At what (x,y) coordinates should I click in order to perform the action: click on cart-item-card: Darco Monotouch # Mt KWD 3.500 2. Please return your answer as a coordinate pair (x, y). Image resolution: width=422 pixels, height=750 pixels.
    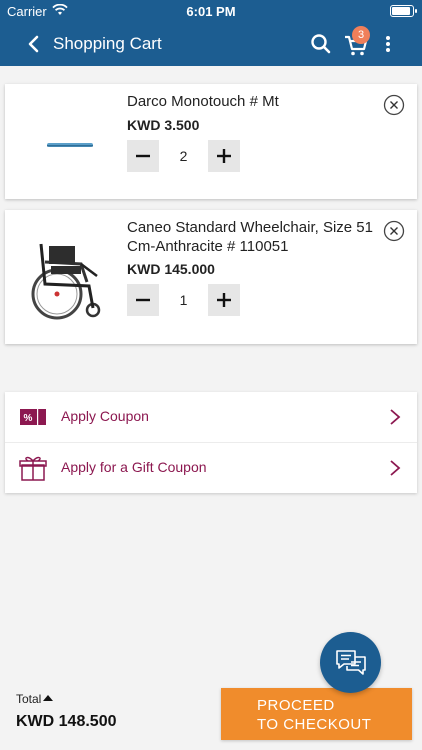
    Looking at the image, I should click on (211, 141).